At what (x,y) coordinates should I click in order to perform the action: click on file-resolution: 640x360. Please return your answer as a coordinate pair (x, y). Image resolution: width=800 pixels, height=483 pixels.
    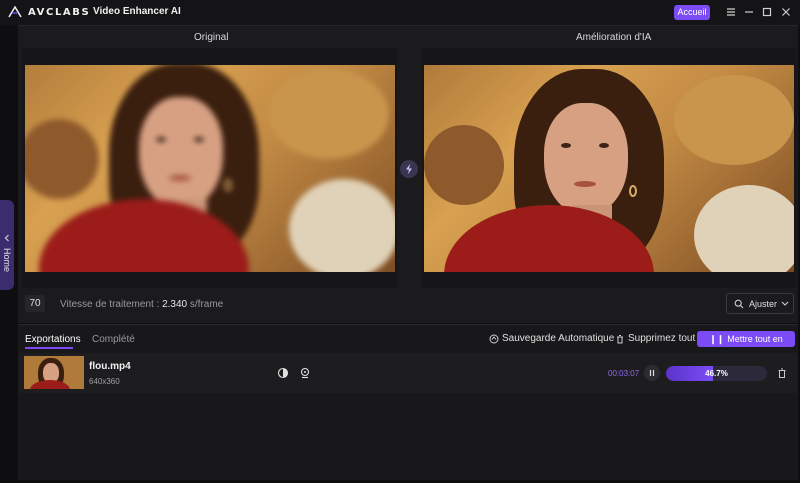
    Looking at the image, I should click on (104, 381).